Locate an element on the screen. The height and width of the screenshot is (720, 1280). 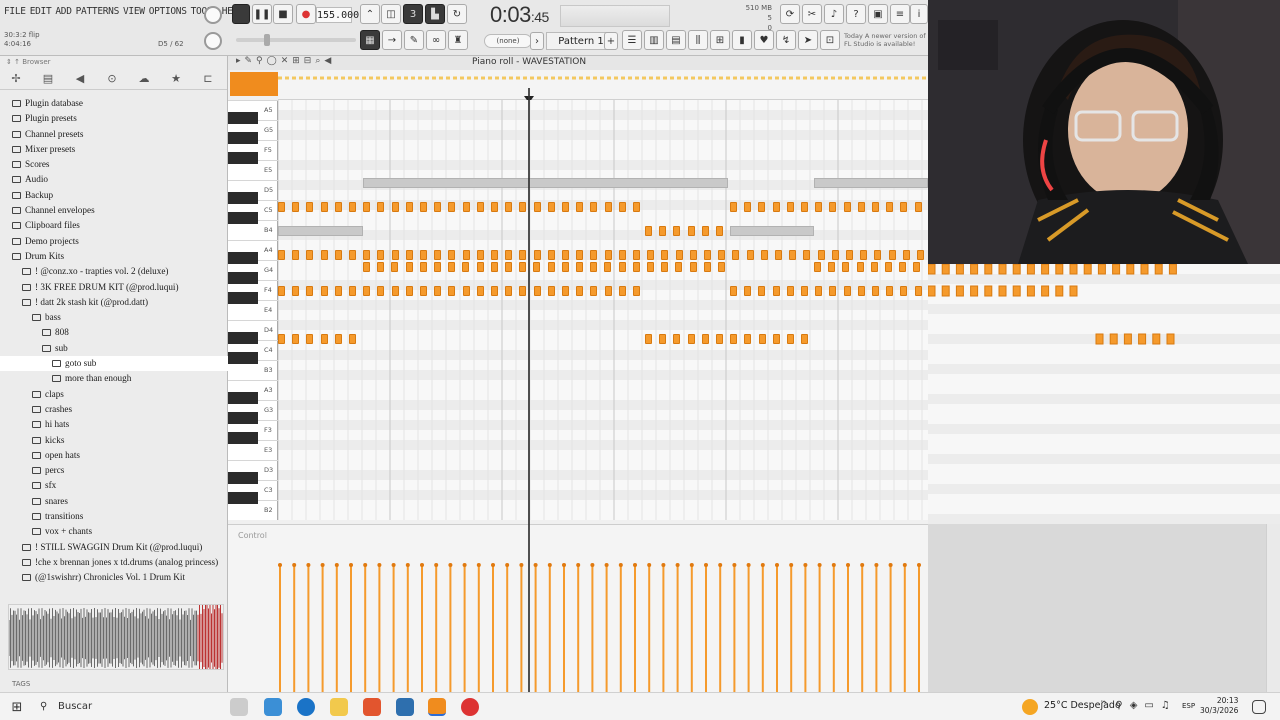
browser-item: Demo projects is located at coordinates (114, 241).